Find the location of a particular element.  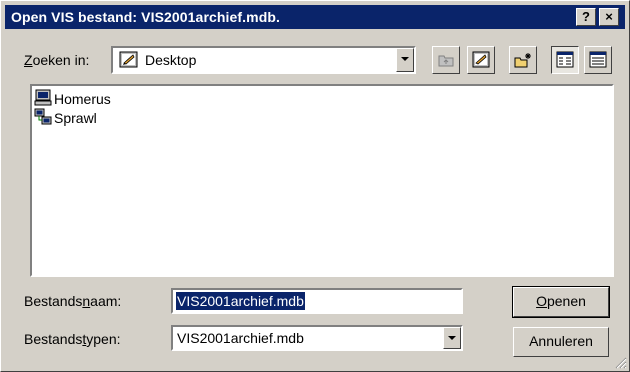

file-type-value: VIS2001archief.mdb is located at coordinates (240, 338).